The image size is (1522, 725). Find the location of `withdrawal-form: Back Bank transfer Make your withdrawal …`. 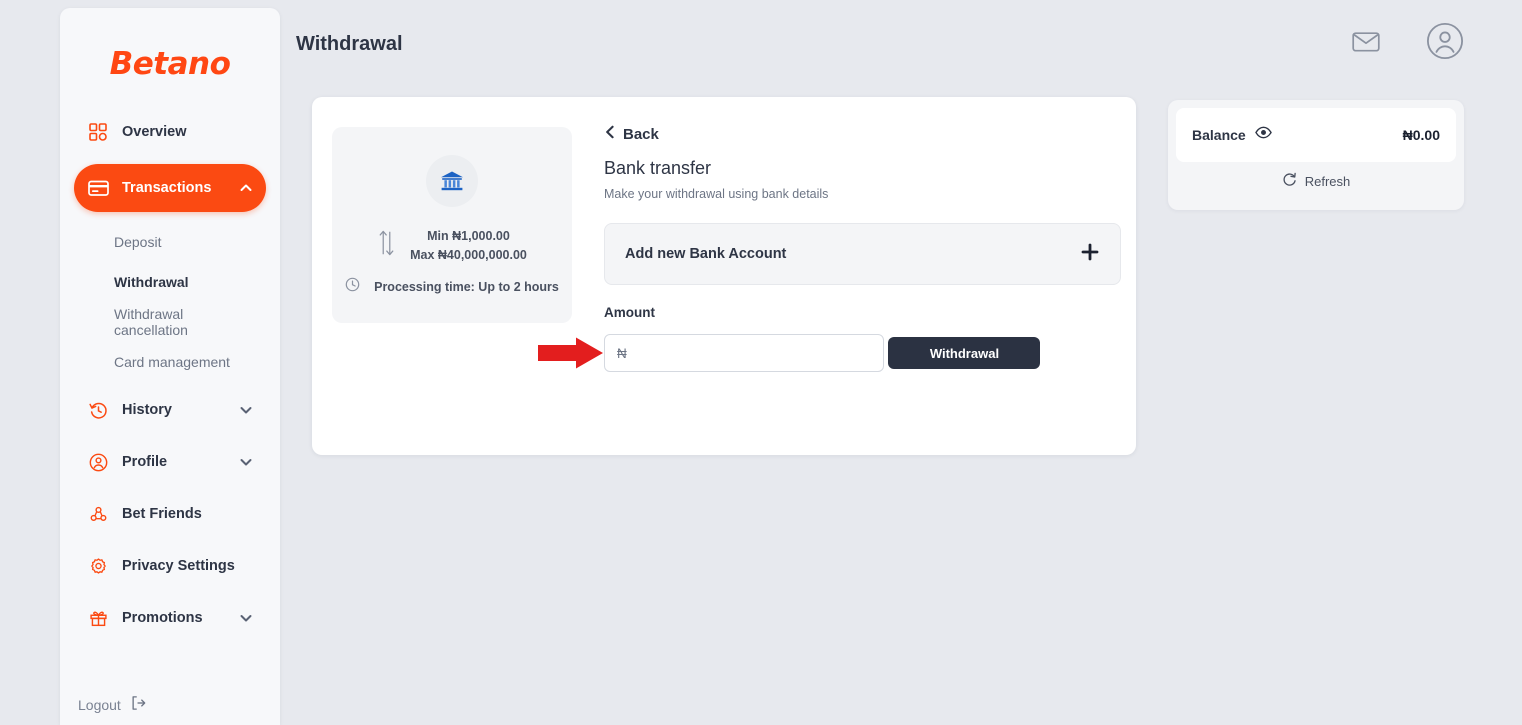

withdrawal-form: Back Bank transfer Make your withdrawal … is located at coordinates (862, 248).